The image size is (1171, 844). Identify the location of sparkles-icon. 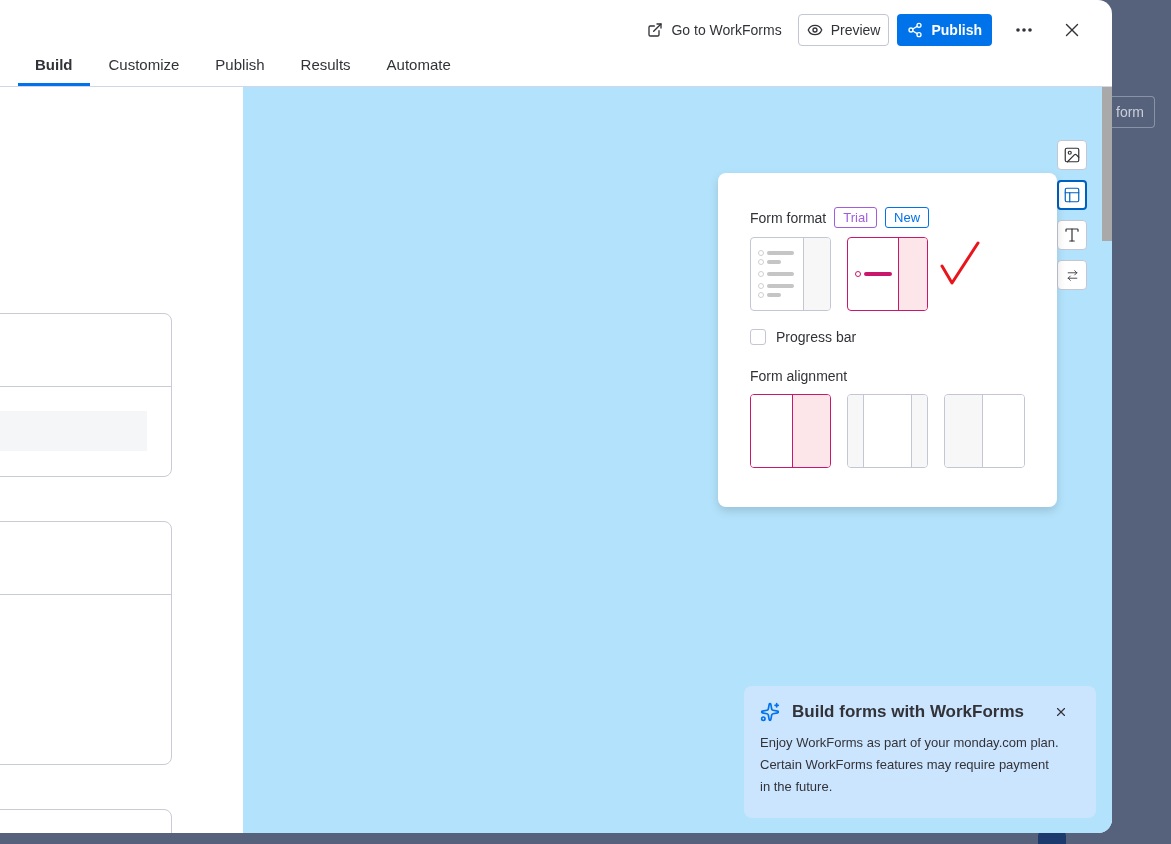
(770, 712).